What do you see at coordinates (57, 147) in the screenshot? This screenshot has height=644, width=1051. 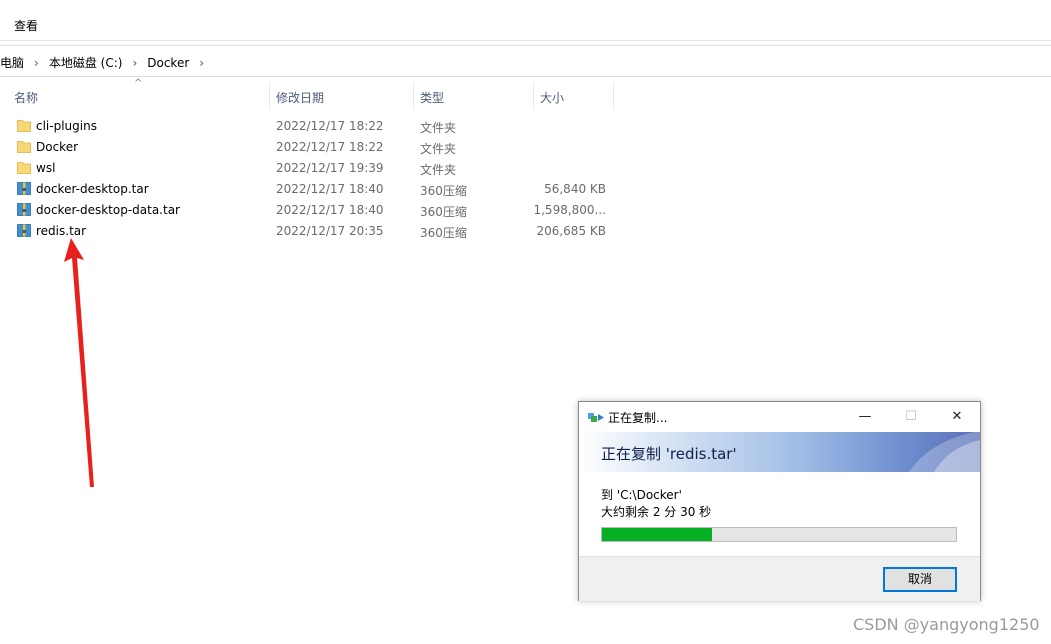 I see `file-name: Docker` at bounding box center [57, 147].